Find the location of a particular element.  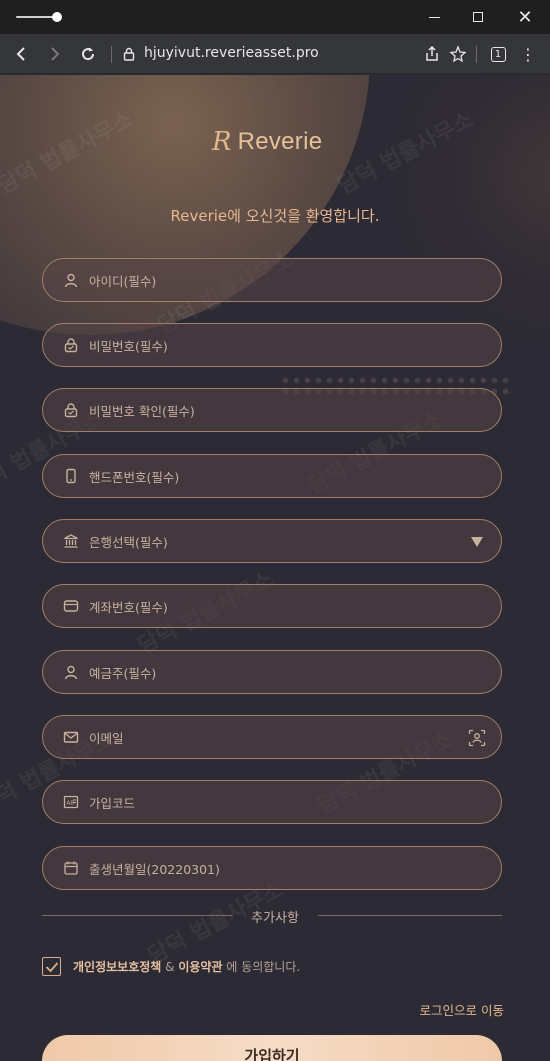

account-number-input: 계좌번호(필수) is located at coordinates (272, 606).